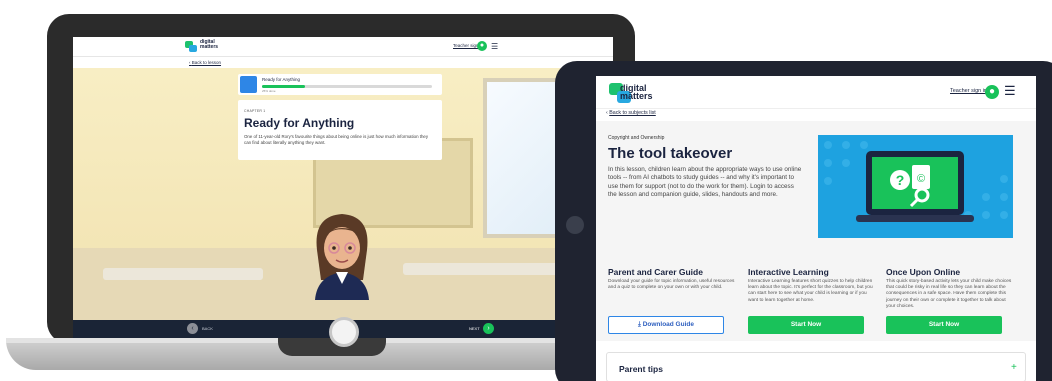 The image size is (1052, 381). What do you see at coordinates (575, 225) in the screenshot?
I see `tablet-camera-icon` at bounding box center [575, 225].